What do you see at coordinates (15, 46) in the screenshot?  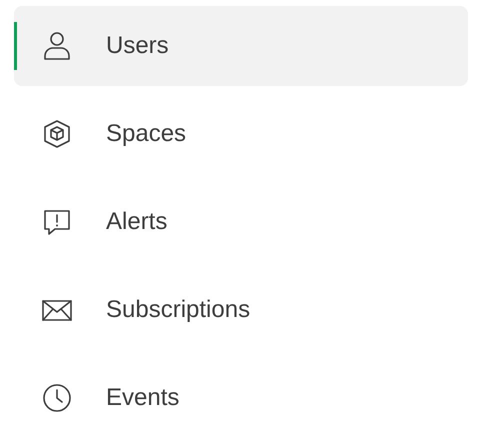 I see `selection-indicator` at bounding box center [15, 46].